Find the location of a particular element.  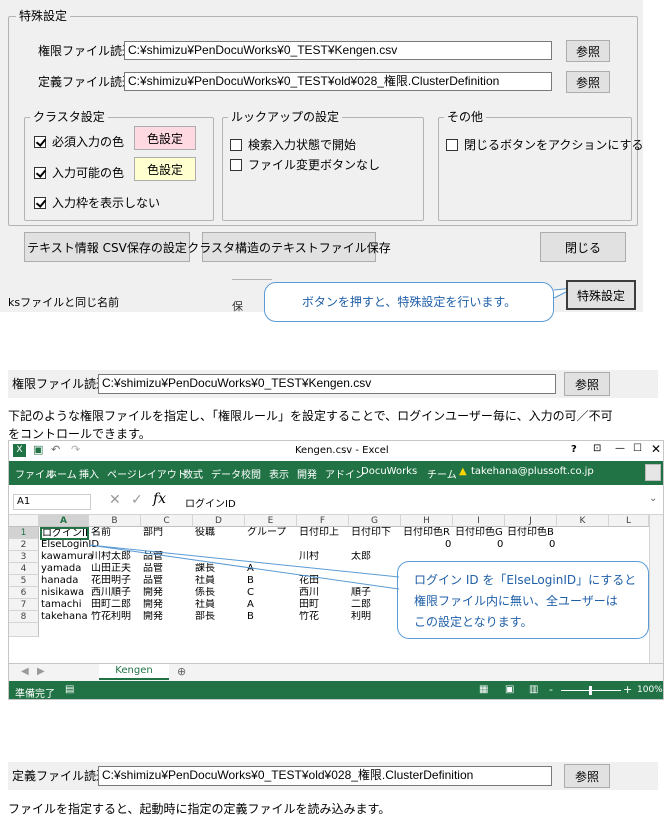

cancel-icon: ✕ is located at coordinates (115, 500).